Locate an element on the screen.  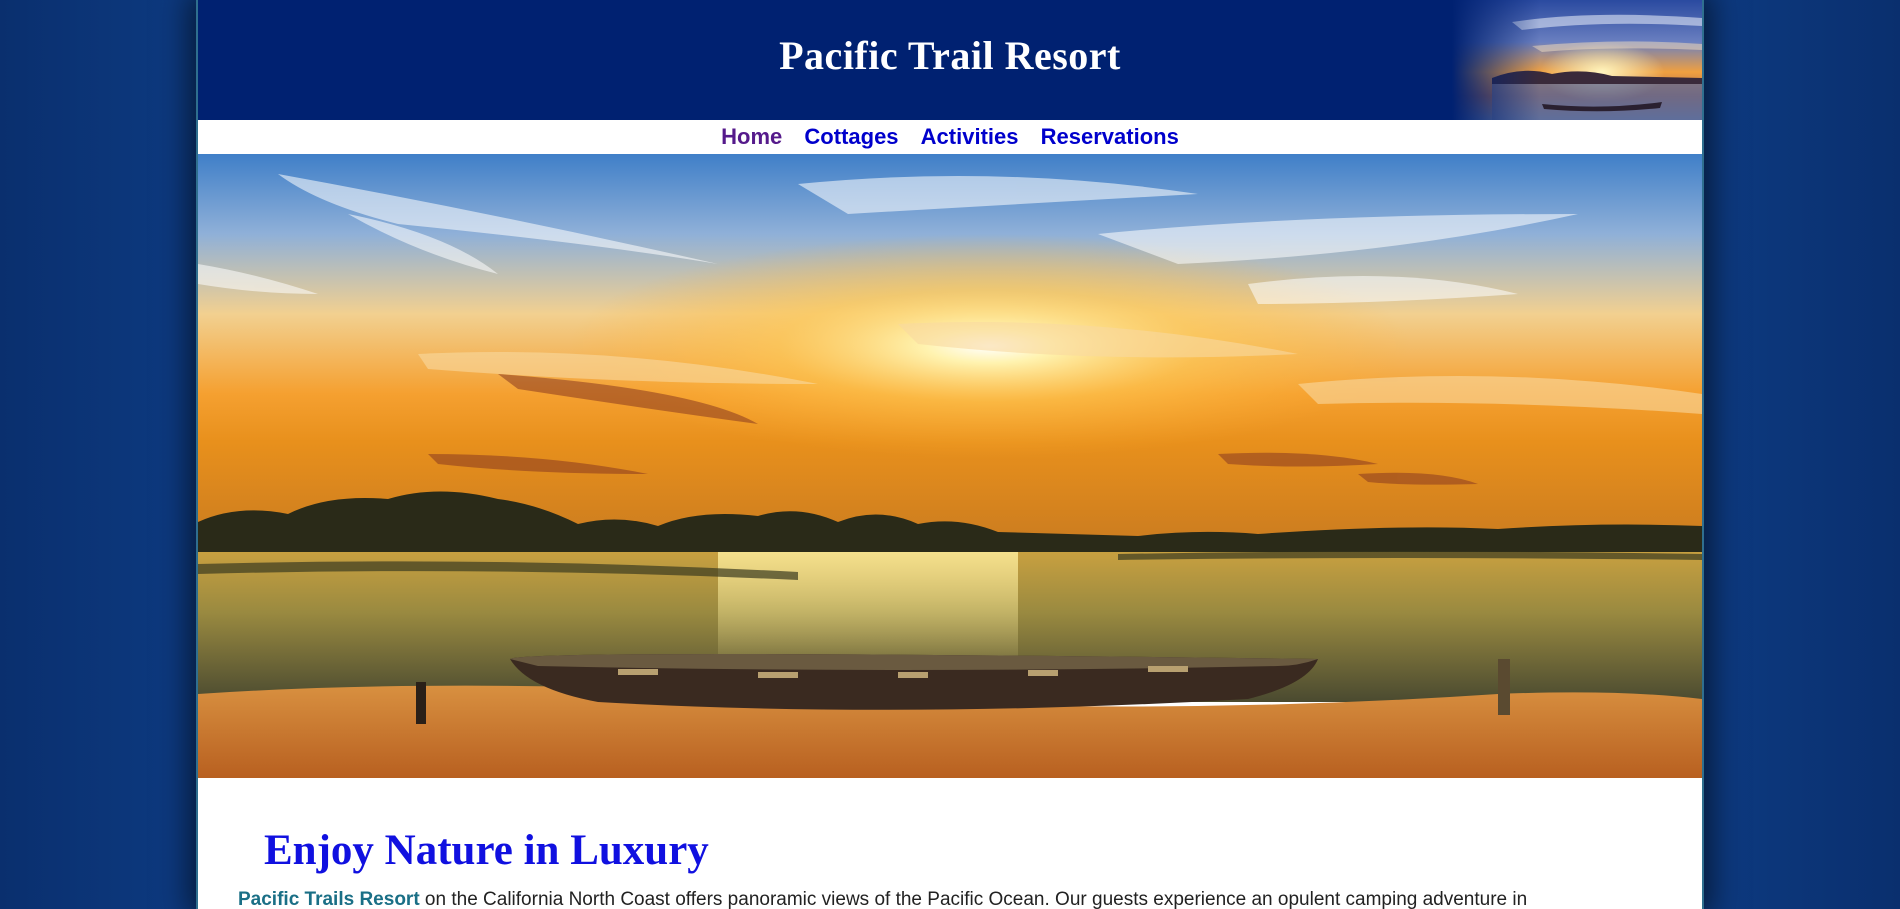
nav-link-reservations: Reservations is located at coordinates (1110, 136).